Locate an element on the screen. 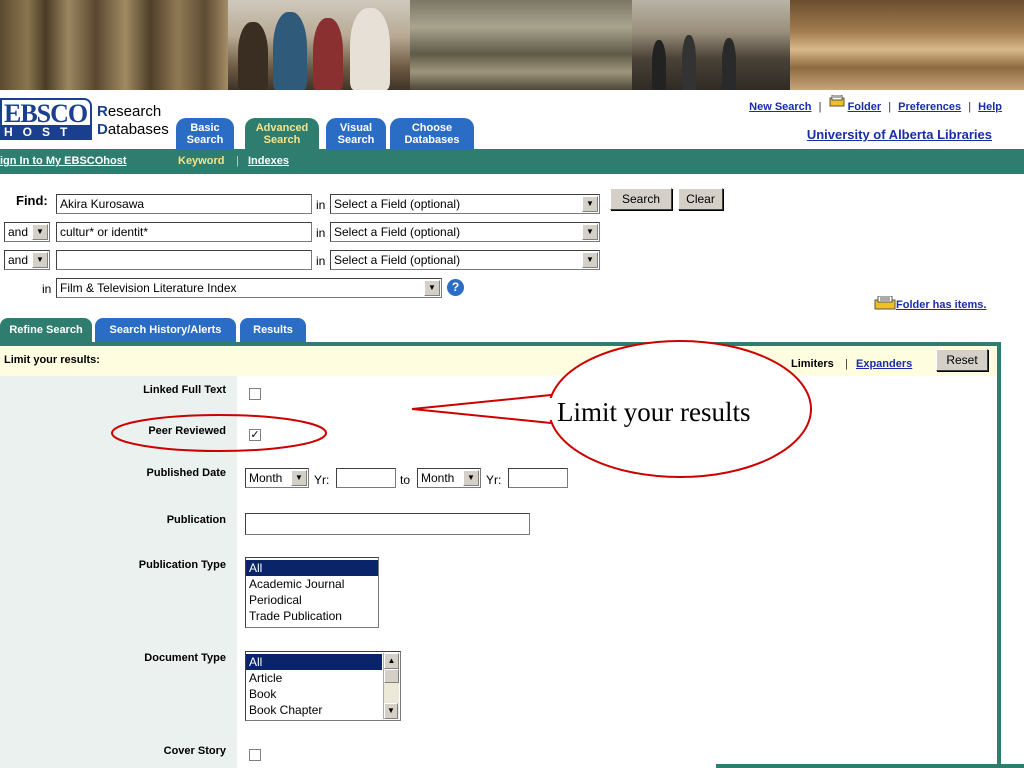 The height and width of the screenshot is (768, 1024). callout-pointer is located at coordinates (481, 409).